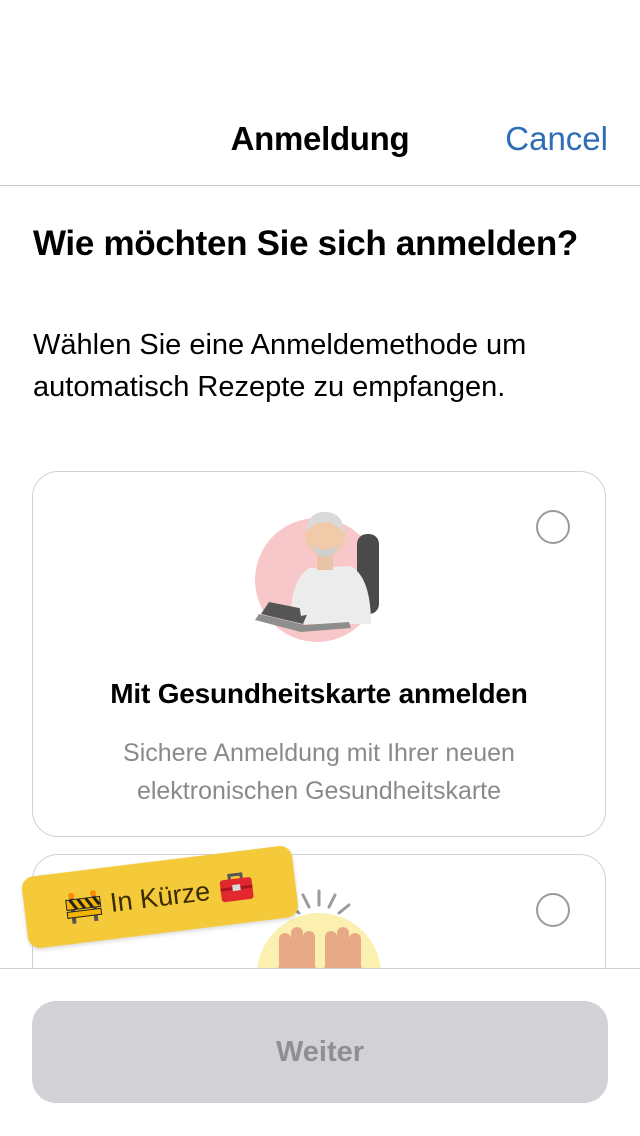 The height and width of the screenshot is (1136, 640). Describe the element at coordinates (556, 139) in the screenshot. I see `cancel-button: Cancel` at that location.